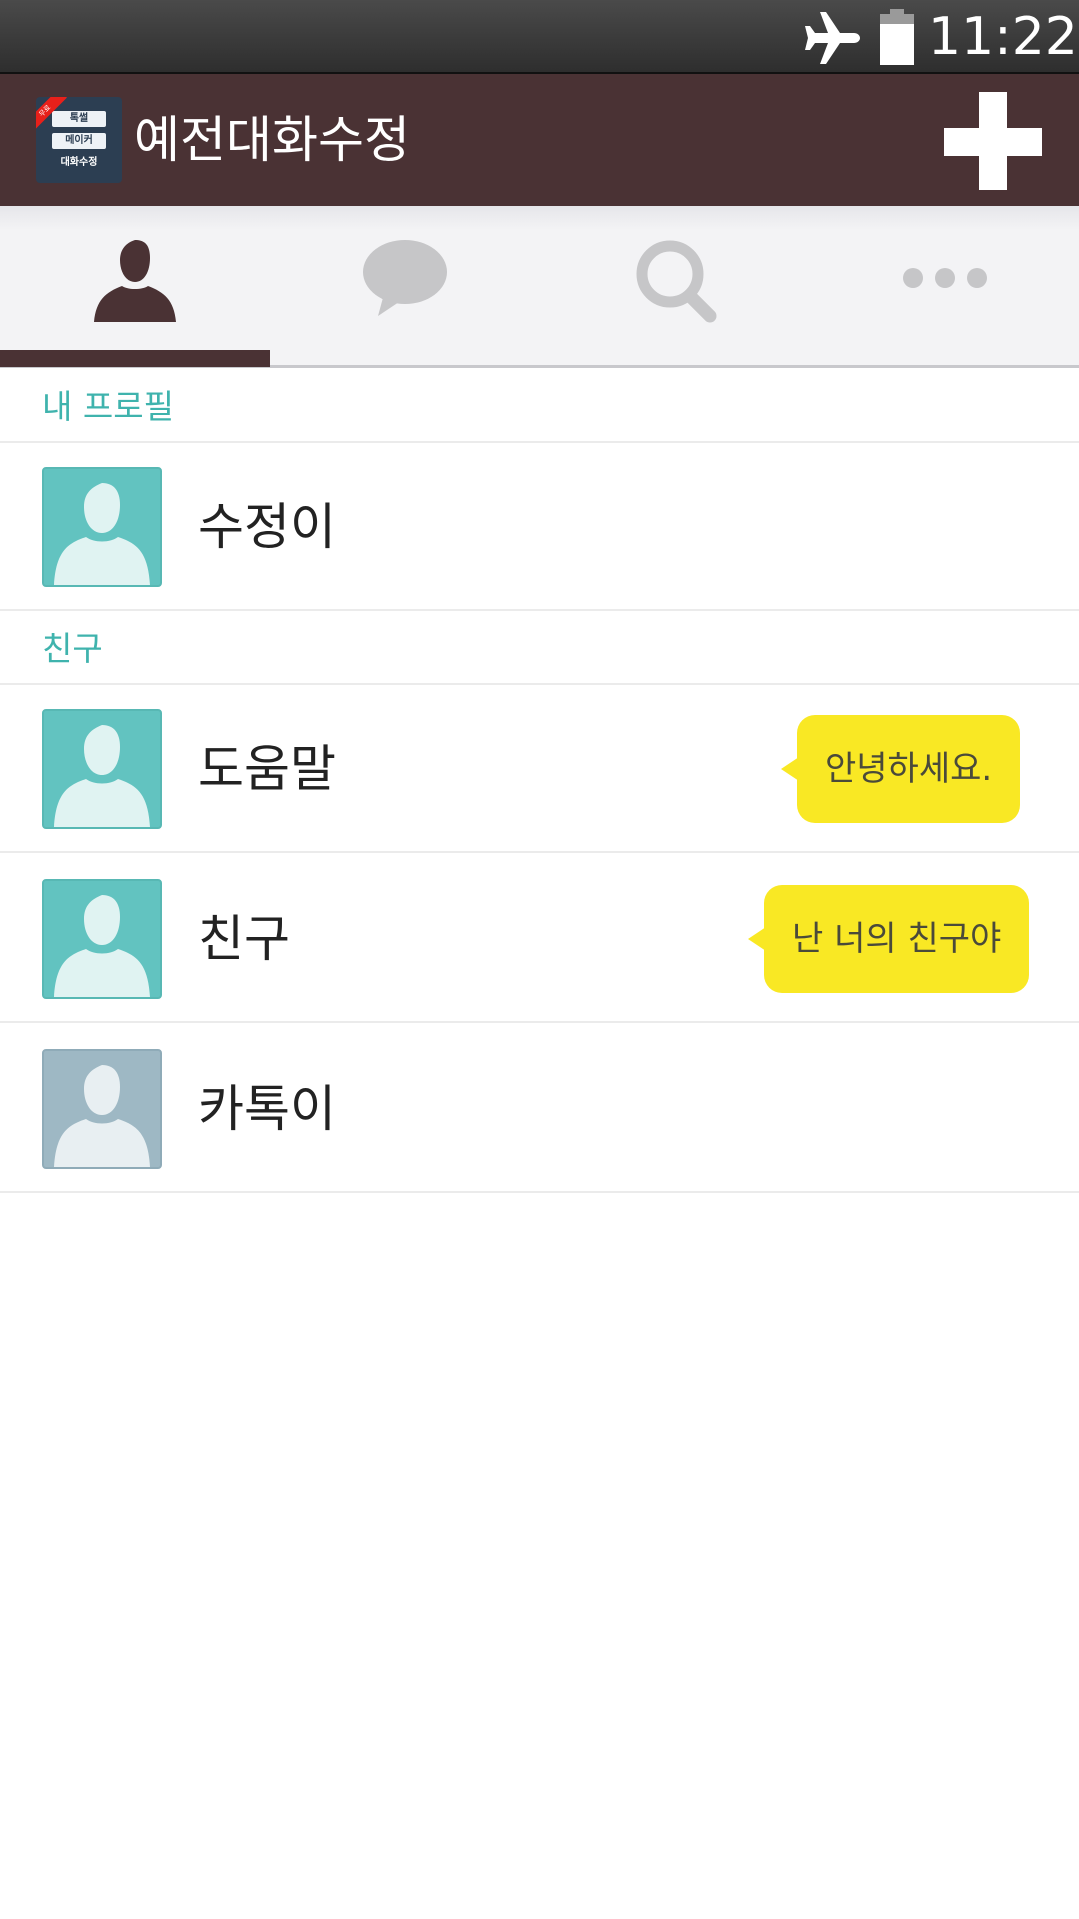 The height and width of the screenshot is (1919, 1079). What do you see at coordinates (79, 162) in the screenshot?
I see `logo-text-3: 대화수정` at bounding box center [79, 162].